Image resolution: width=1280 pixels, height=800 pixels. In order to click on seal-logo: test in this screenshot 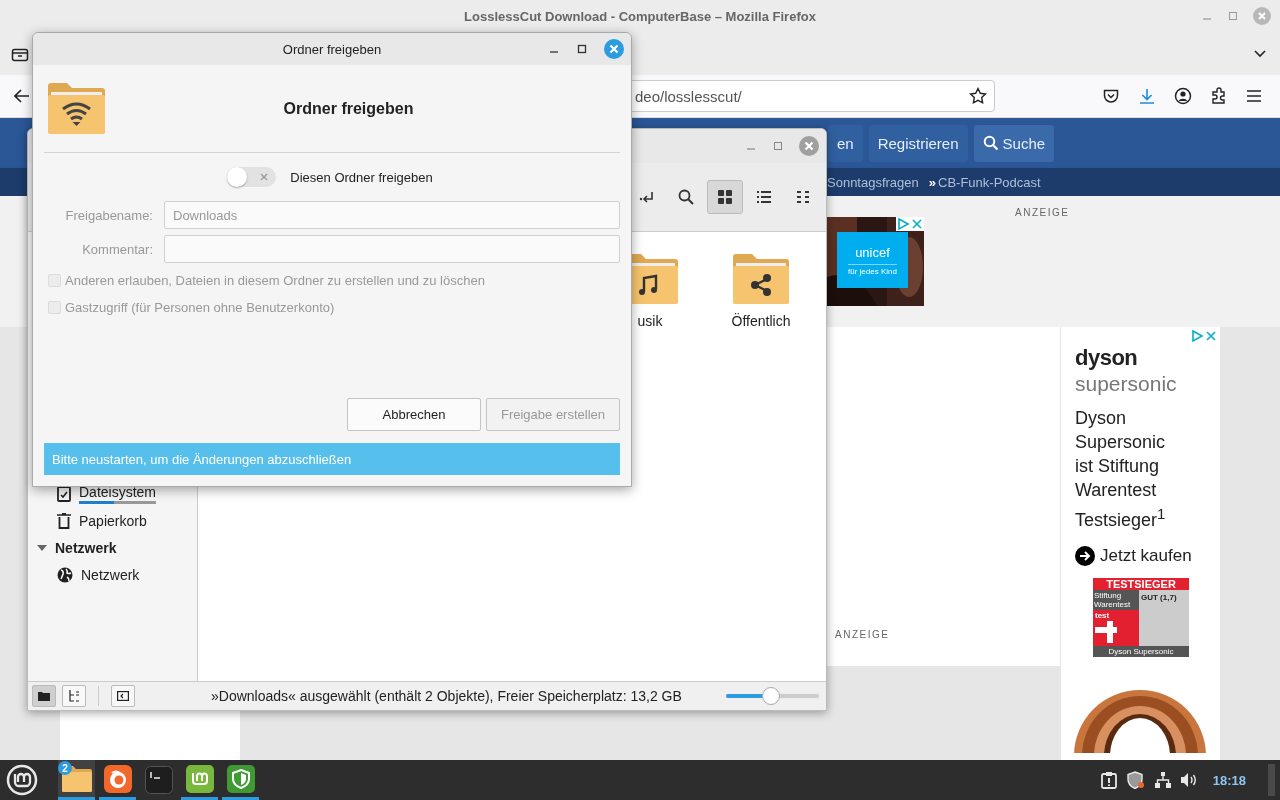, I will do `click(1103, 615)`.